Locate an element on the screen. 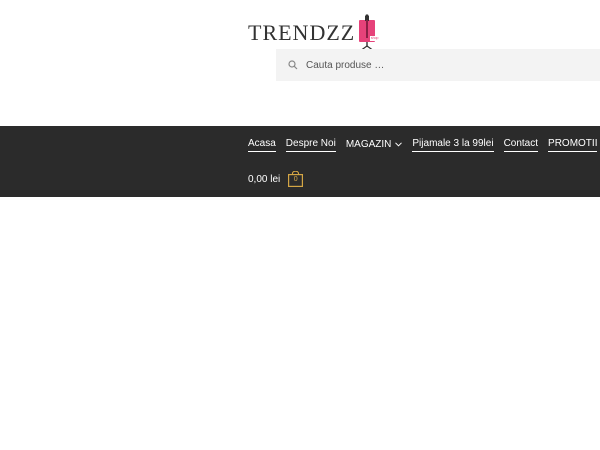 The width and height of the screenshot is (600, 450). cart-link: 0,00 lei 0 is located at coordinates (276, 179).